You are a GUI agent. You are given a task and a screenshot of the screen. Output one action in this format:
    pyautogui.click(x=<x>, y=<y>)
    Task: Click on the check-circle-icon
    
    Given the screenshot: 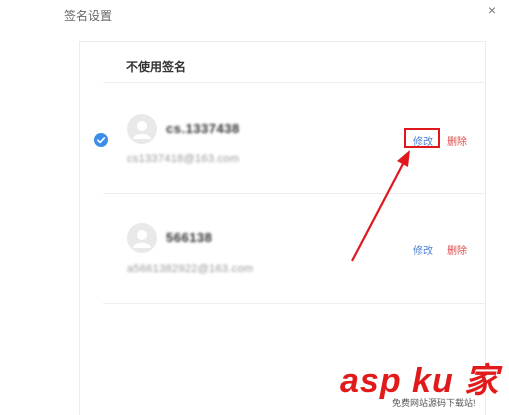 What is the action you would take?
    pyautogui.click(x=101, y=140)
    